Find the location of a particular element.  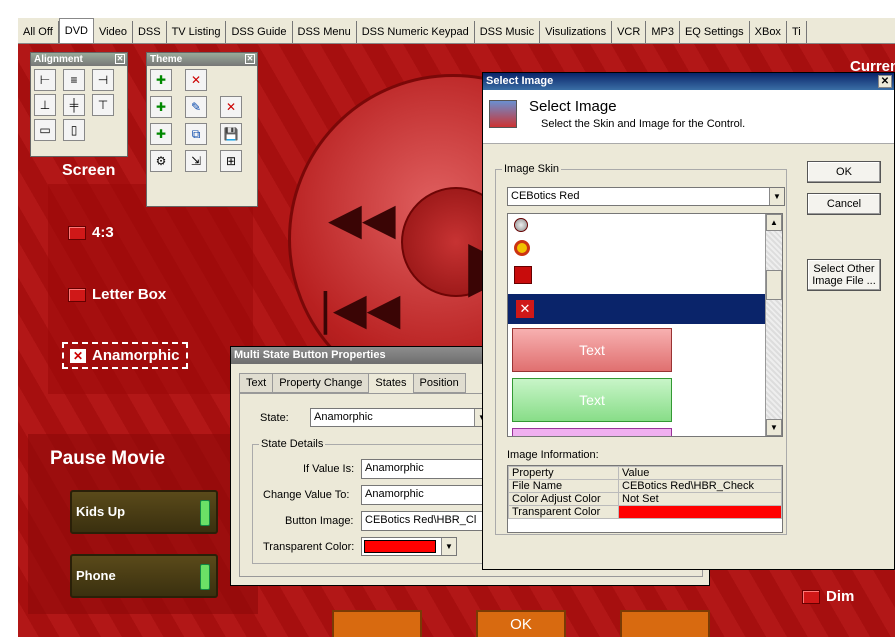

header-title: Select Image is located at coordinates (573, 106).